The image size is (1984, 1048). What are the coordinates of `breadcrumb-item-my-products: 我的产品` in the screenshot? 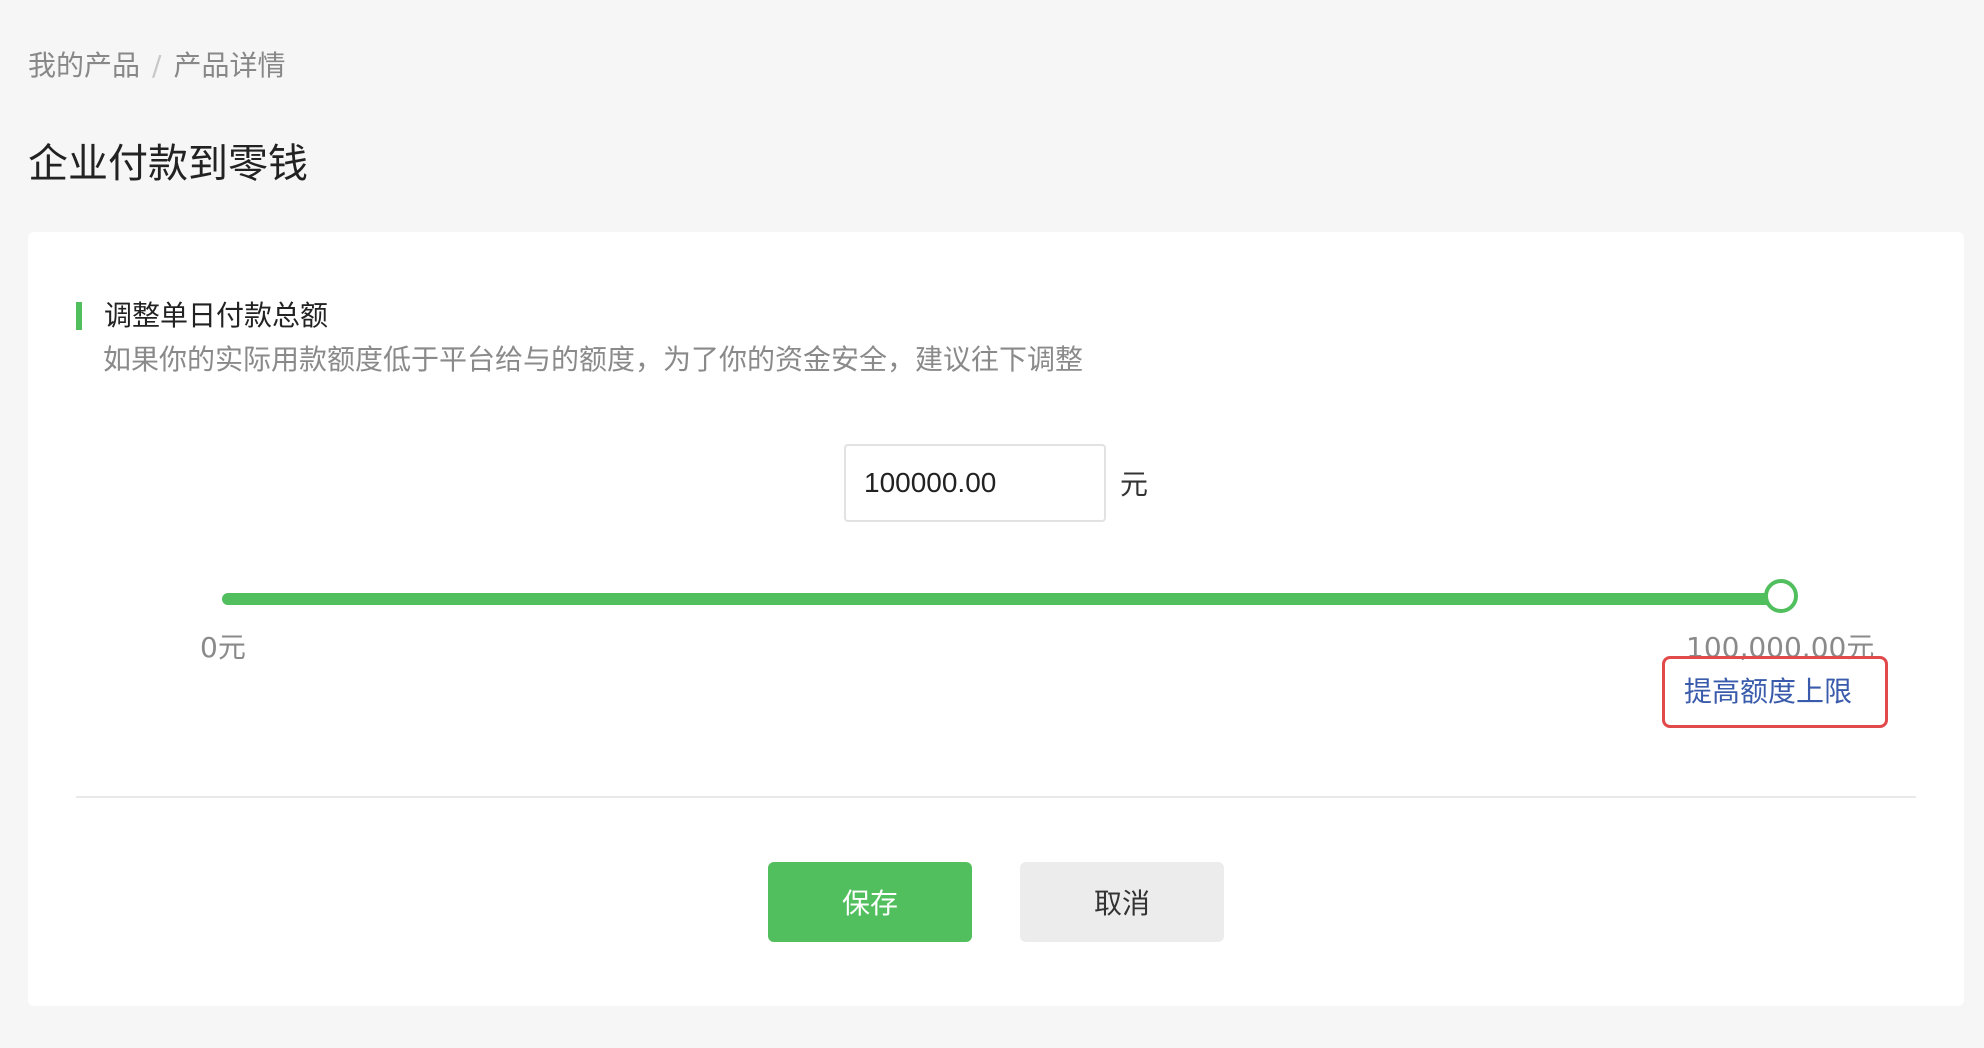 It's located at (84, 66).